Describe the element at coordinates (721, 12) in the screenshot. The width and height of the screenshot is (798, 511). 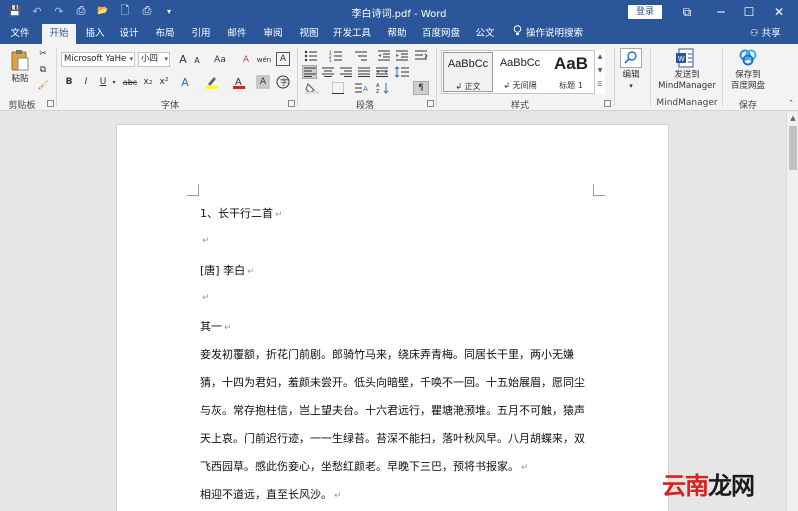
I see `minimize-button: ─` at that location.